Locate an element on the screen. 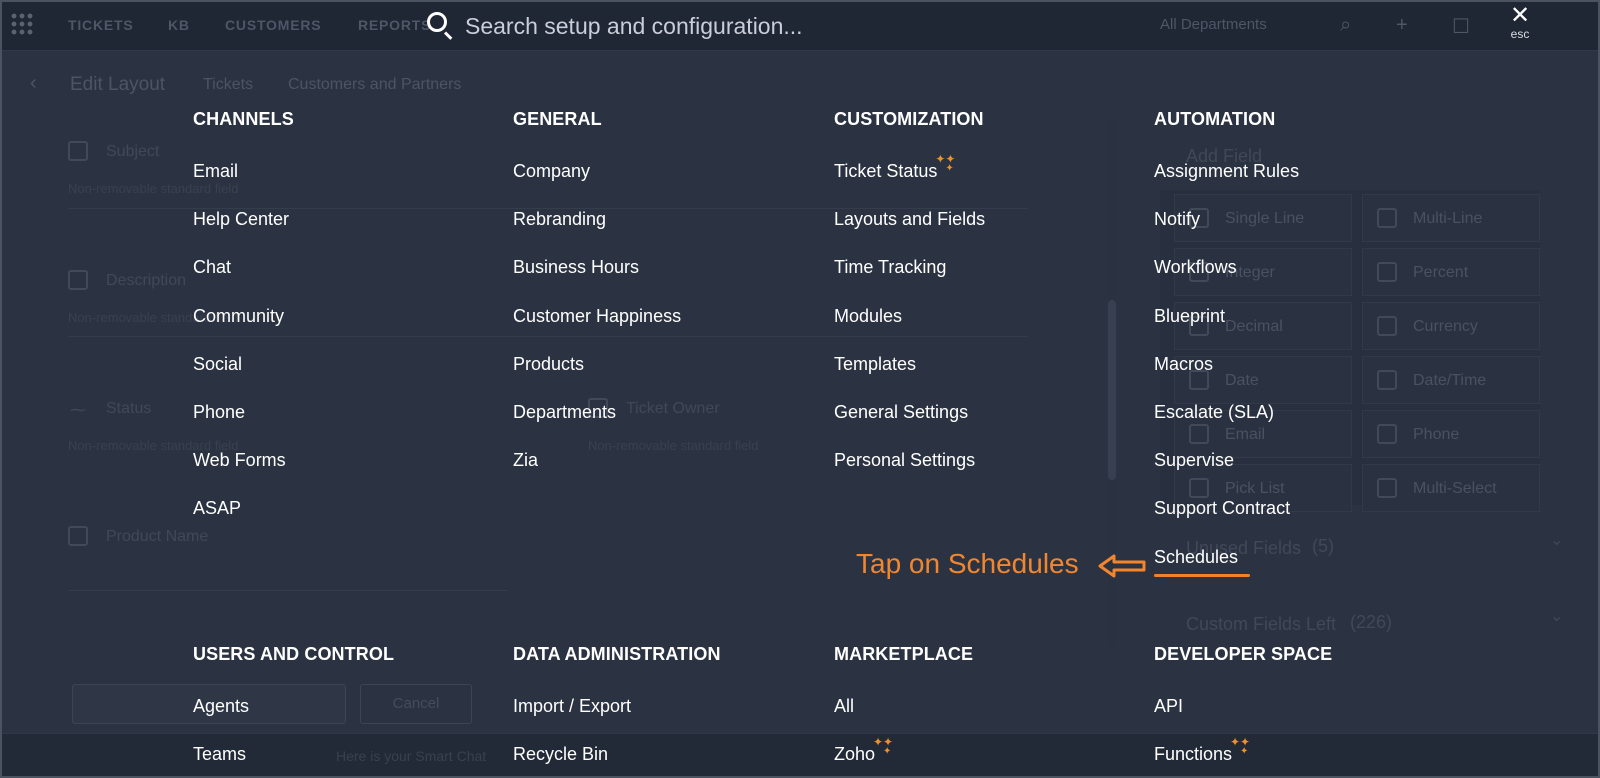 This screenshot has width=1600, height=778. section-heading: MARKETPLACE is located at coordinates (904, 654).